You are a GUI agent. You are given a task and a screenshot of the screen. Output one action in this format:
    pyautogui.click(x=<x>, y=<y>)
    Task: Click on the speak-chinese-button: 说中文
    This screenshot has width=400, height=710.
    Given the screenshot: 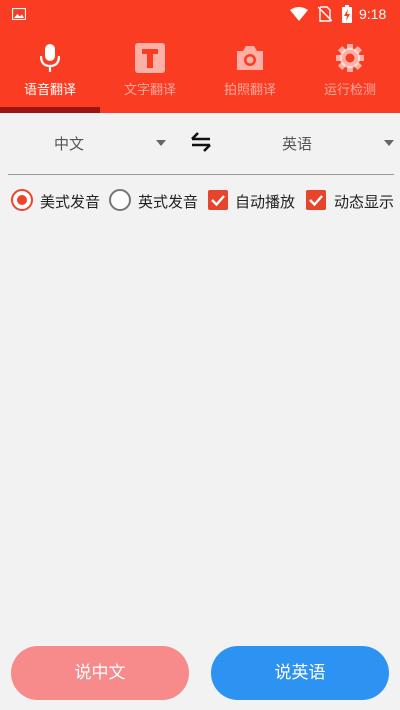 What is the action you would take?
    pyautogui.click(x=100, y=673)
    